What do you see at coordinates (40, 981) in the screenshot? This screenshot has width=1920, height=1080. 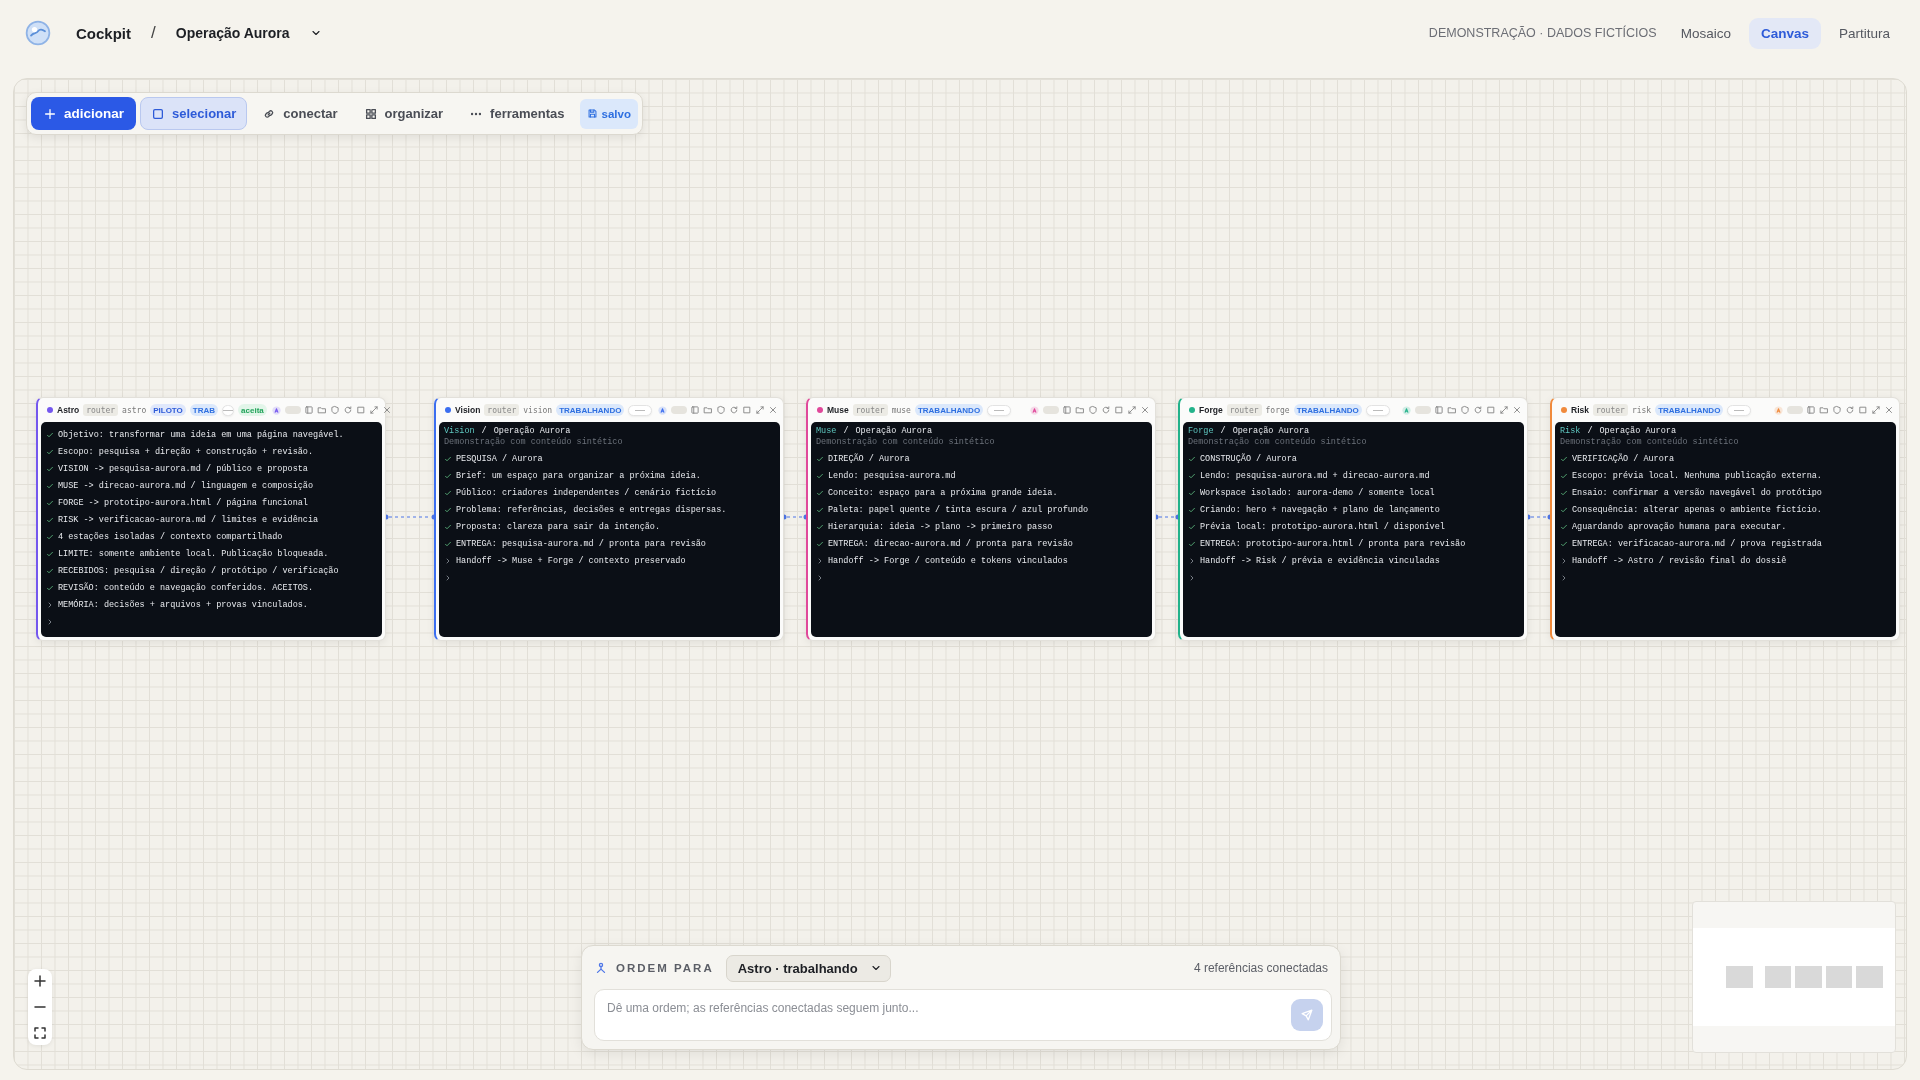 I see `zoom-in-icon` at bounding box center [40, 981].